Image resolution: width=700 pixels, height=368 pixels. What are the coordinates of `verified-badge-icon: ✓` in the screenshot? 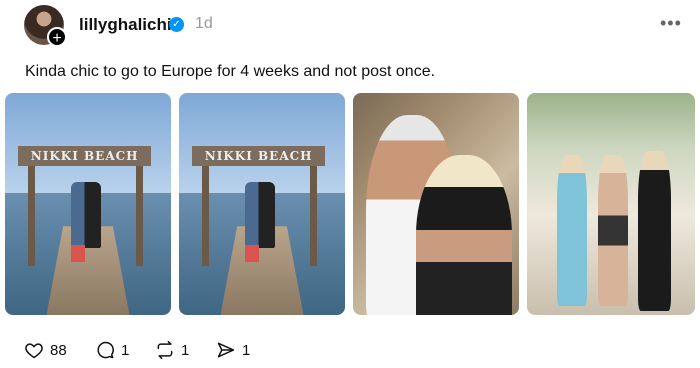 It's located at (176, 24).